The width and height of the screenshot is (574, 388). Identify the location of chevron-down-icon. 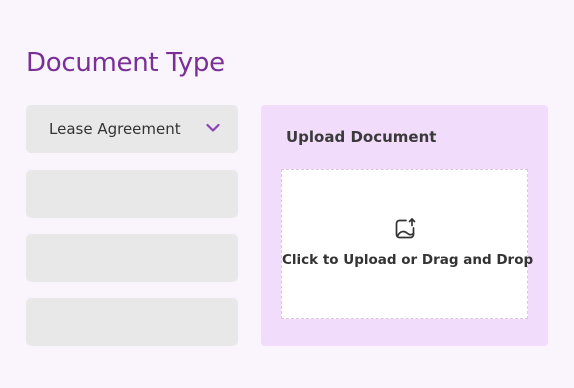
(213, 127).